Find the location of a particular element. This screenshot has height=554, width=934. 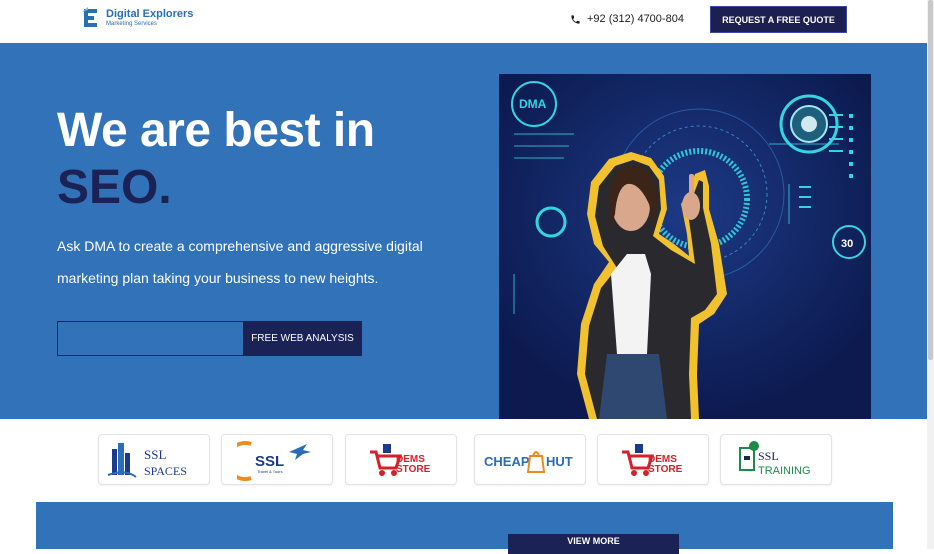

hero-heading: We are best in is located at coordinates (216, 130).